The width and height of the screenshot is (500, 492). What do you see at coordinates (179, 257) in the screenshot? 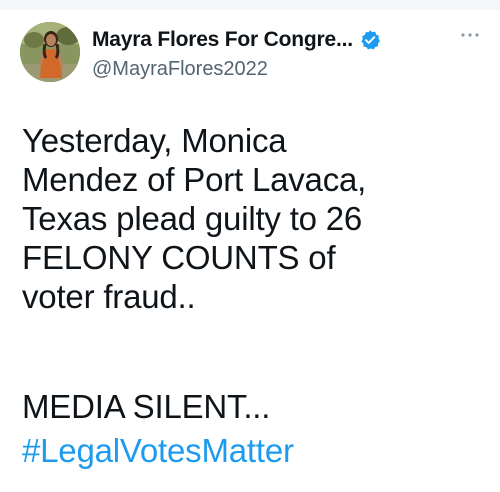
I see `tweet-text-line: FELONY COUNTS of` at bounding box center [179, 257].